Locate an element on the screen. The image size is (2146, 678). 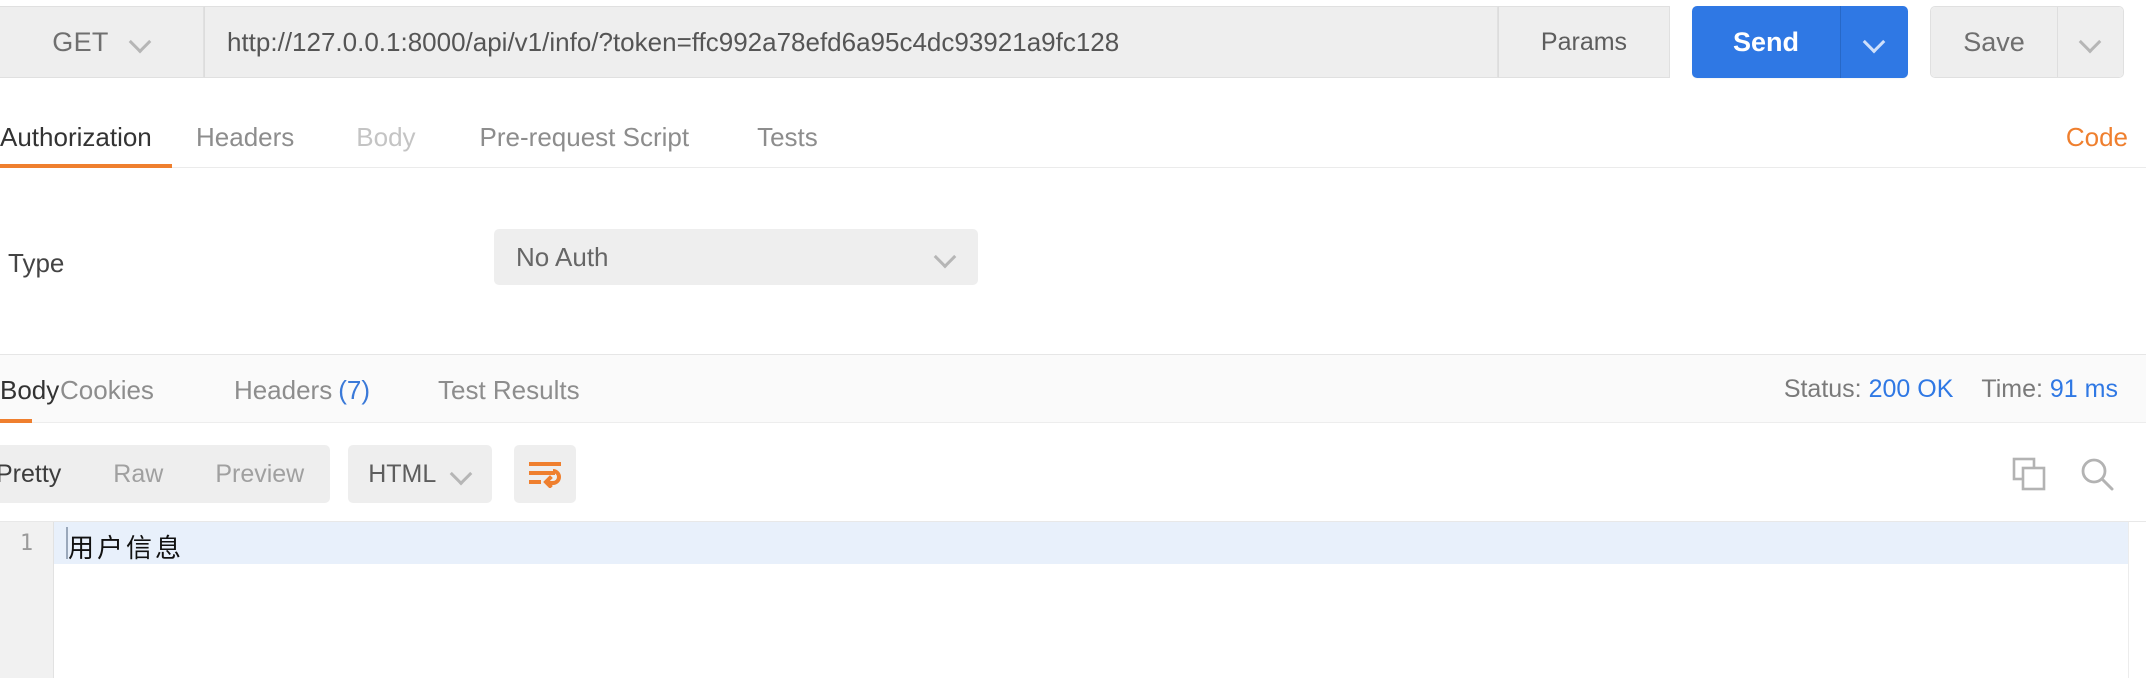
tab-headers: Headers is located at coordinates (245, 136).